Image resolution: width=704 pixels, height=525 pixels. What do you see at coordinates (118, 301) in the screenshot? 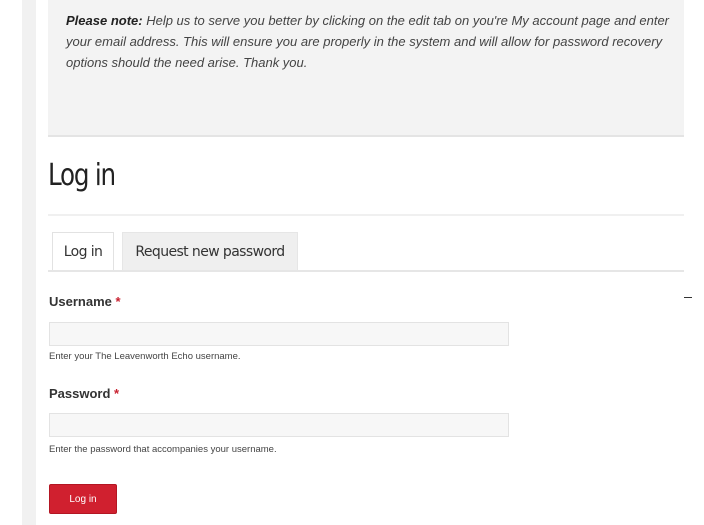
I see `username-required-mark: *` at bounding box center [118, 301].